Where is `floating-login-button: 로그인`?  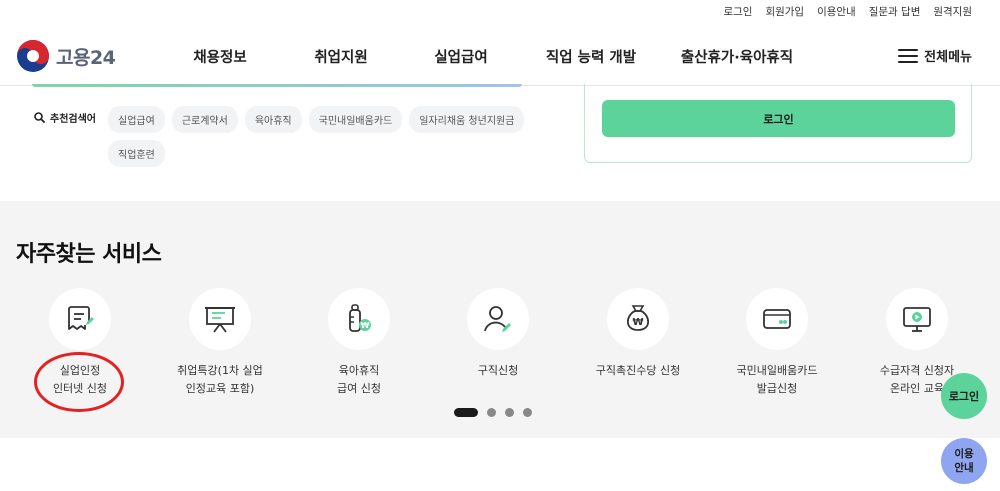
floating-login-button: 로그인 is located at coordinates (964, 396).